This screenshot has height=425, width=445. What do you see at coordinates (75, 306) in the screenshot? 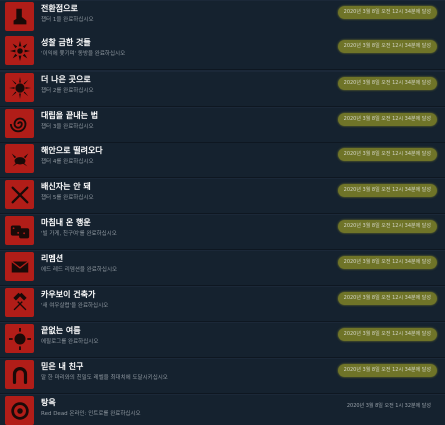
I see `achievement-description: '새 여우살렵'을 완료하십시오` at bounding box center [75, 306].